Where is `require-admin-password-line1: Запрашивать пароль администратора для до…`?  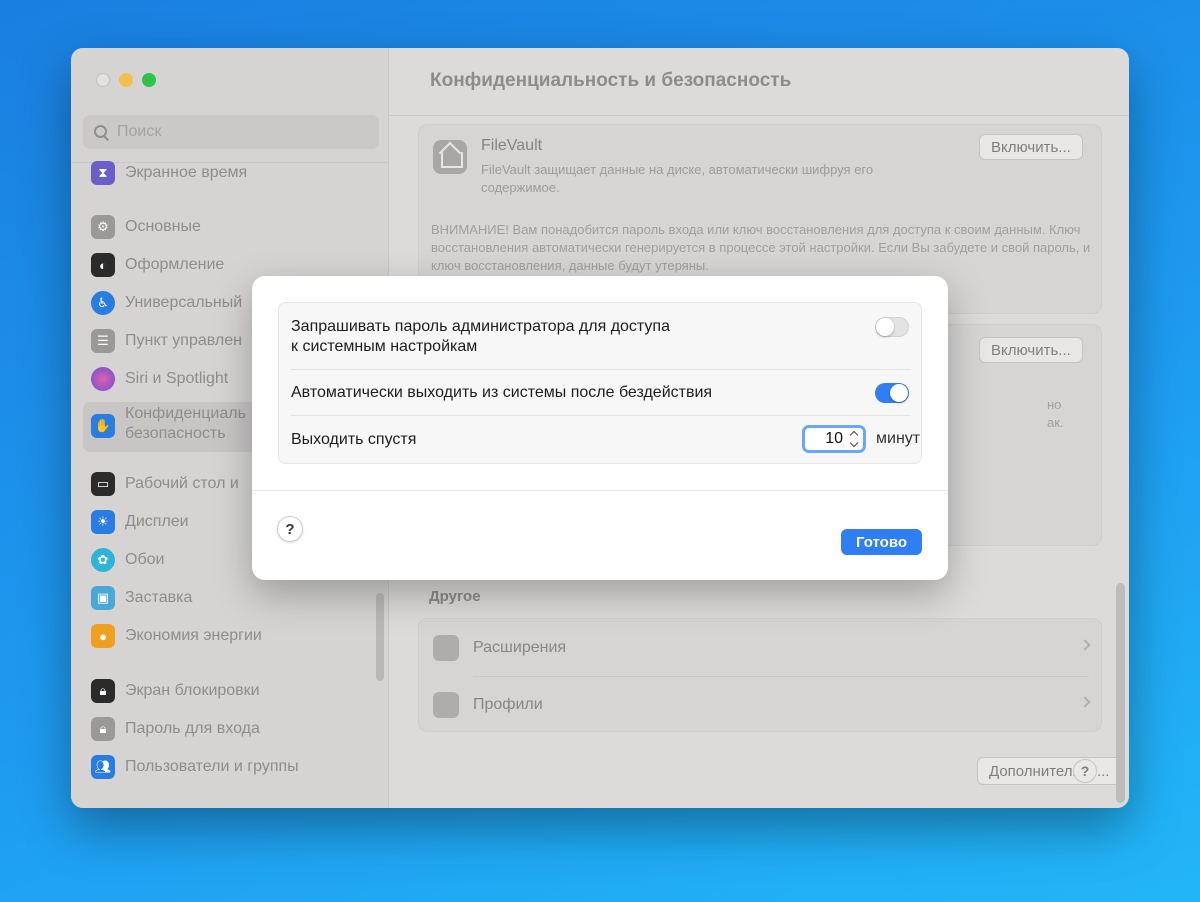
require-admin-password-line1: Запрашивать пароль администратора для до… is located at coordinates (480, 326).